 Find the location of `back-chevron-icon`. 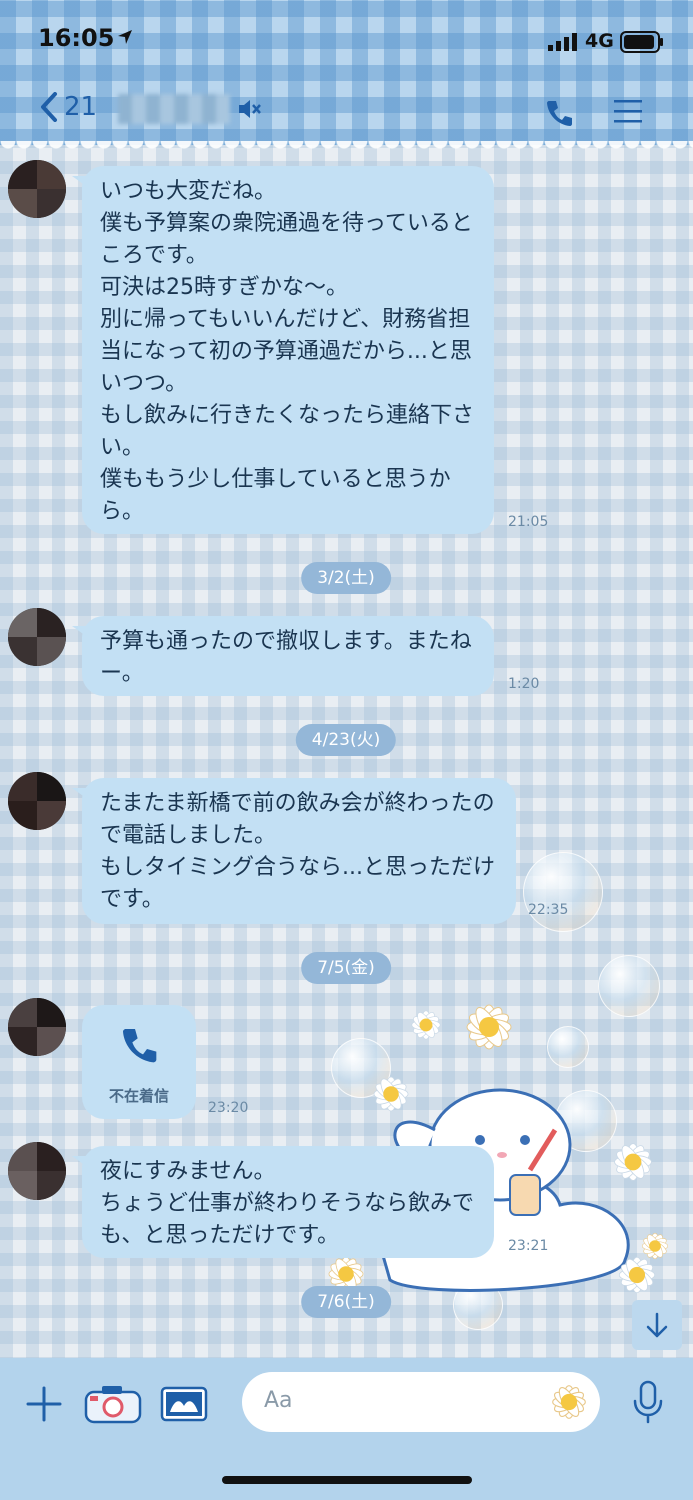

back-chevron-icon is located at coordinates (49, 107).